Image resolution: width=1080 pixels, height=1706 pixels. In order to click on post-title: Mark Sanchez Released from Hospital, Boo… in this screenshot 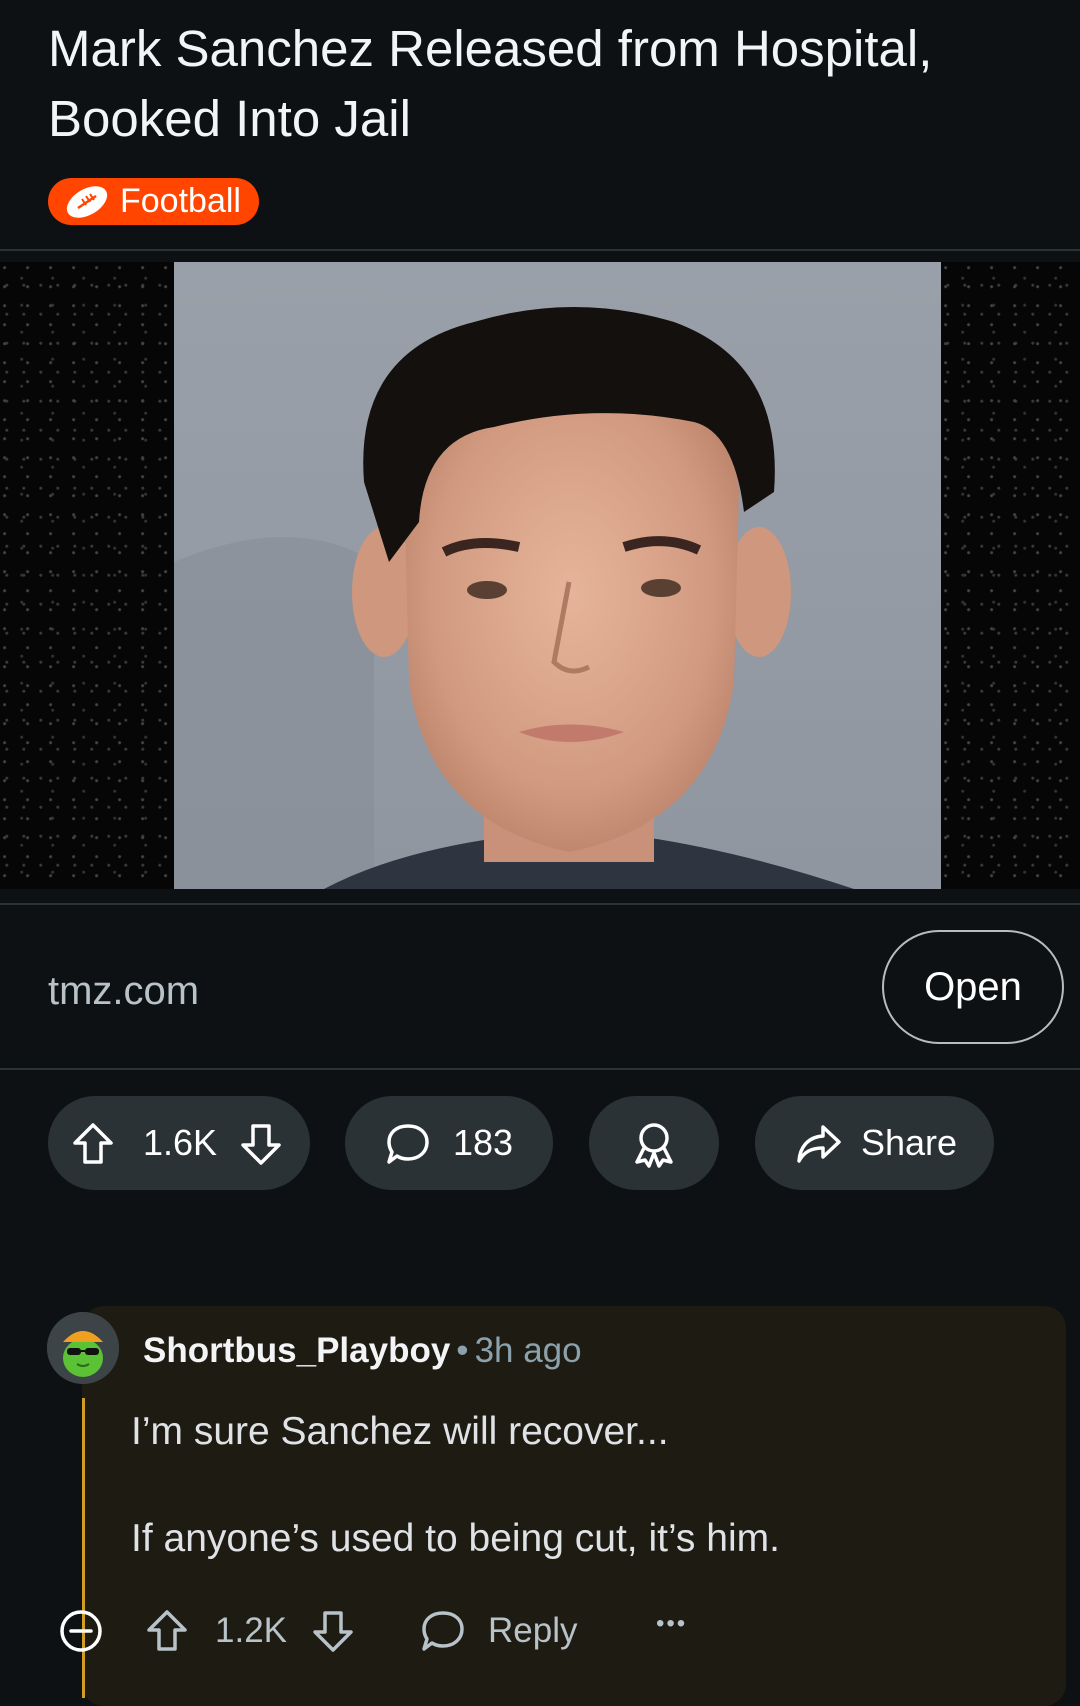, I will do `click(490, 83)`.